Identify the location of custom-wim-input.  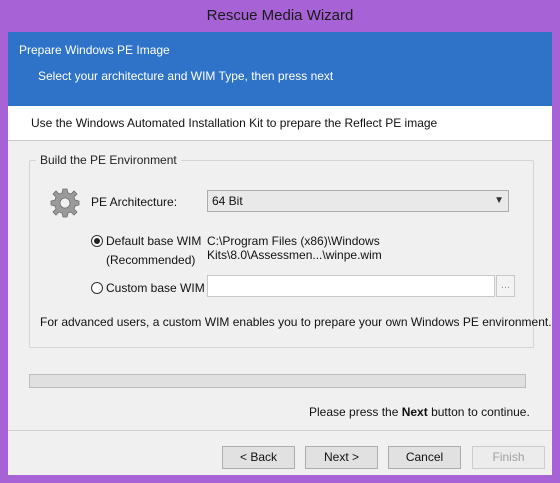
(351, 286).